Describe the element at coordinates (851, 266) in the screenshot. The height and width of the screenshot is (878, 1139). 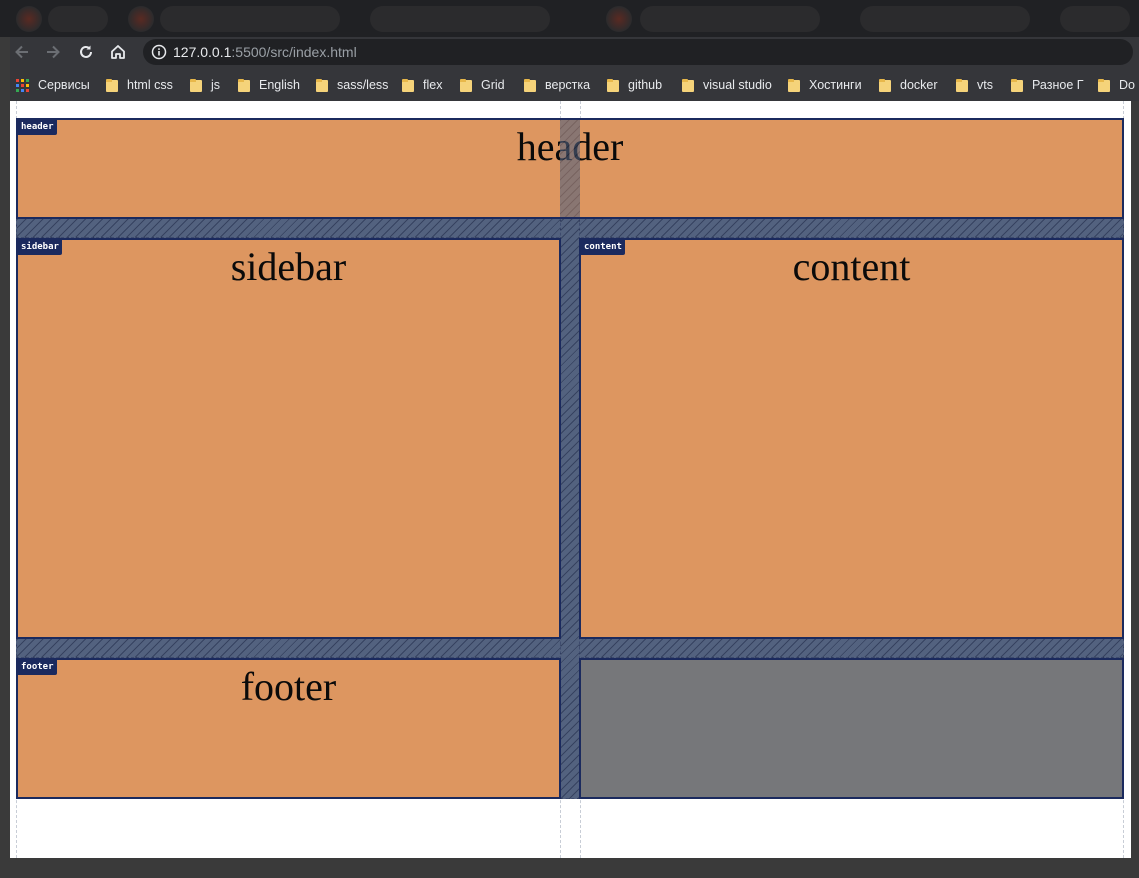
I see `content-title: content` at that location.